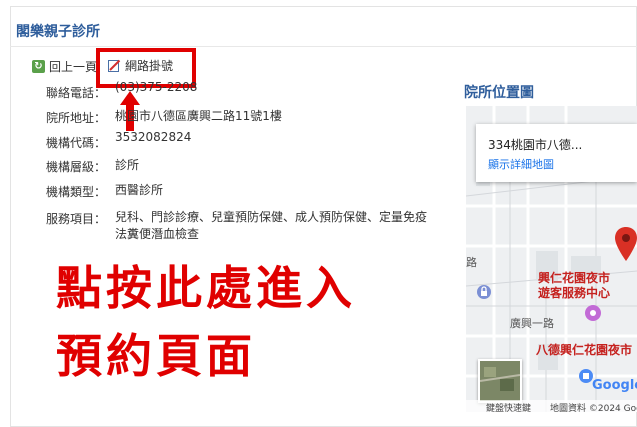  I want to click on back-arrow-icon: ↻, so click(38, 66).